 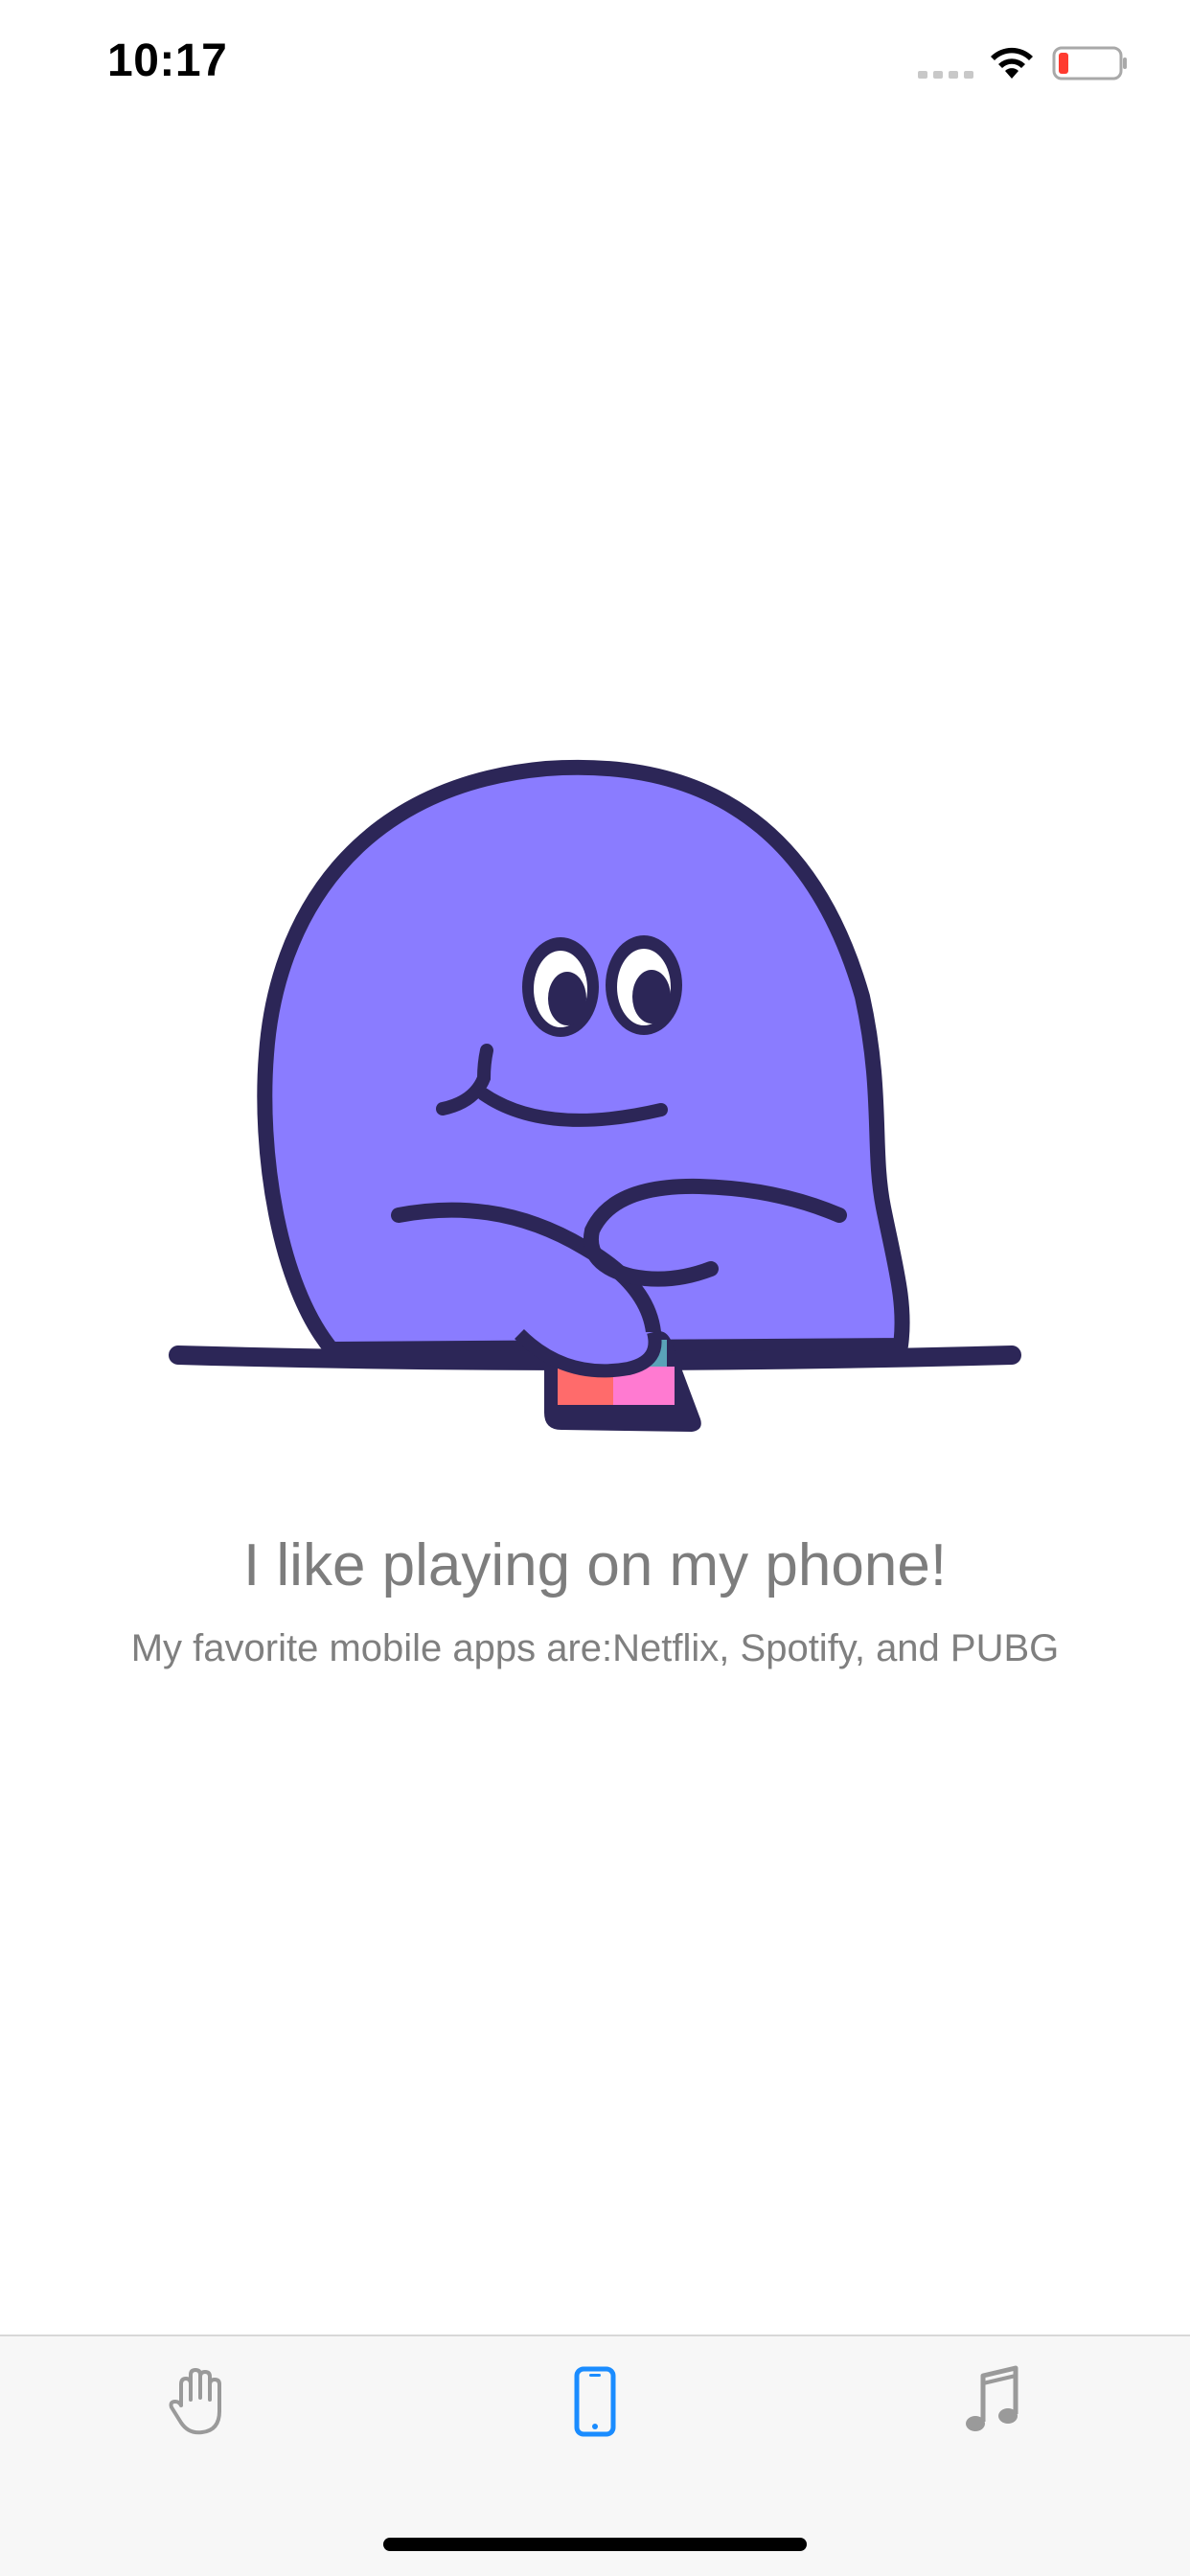 I want to click on status-bar: 10:17, so click(x=595, y=63).